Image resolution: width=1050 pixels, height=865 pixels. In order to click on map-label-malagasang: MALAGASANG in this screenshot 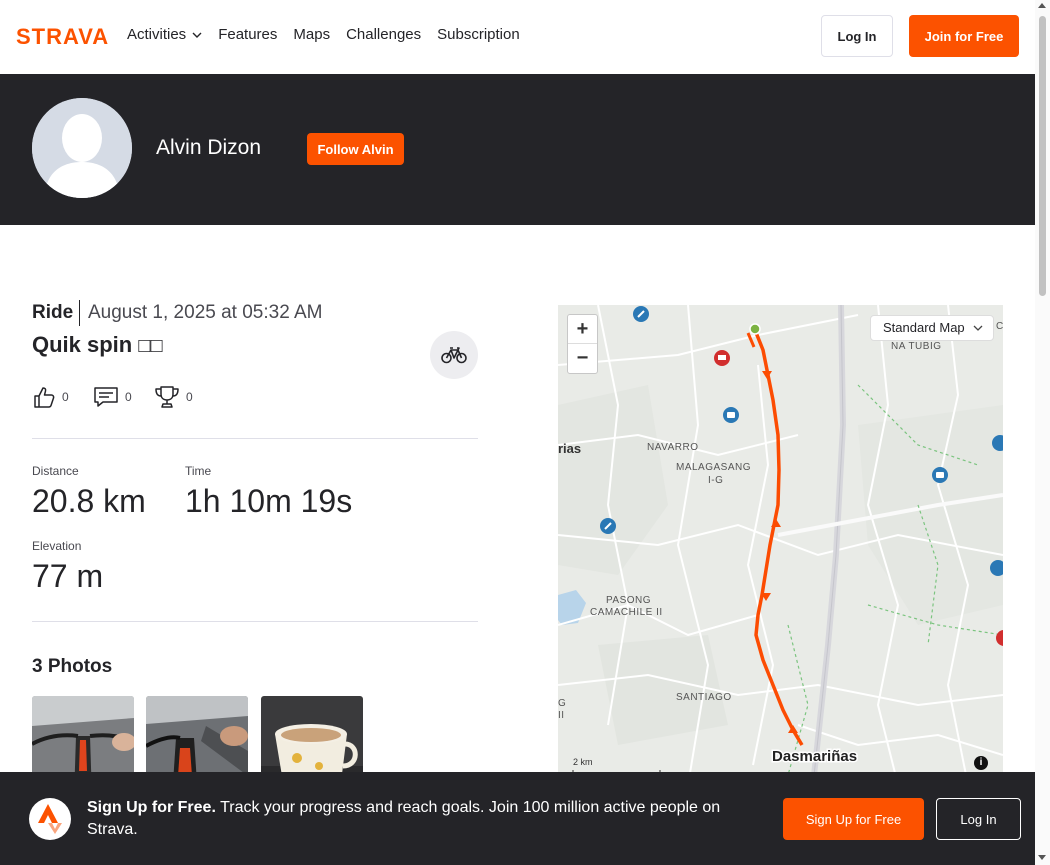, I will do `click(713, 467)`.